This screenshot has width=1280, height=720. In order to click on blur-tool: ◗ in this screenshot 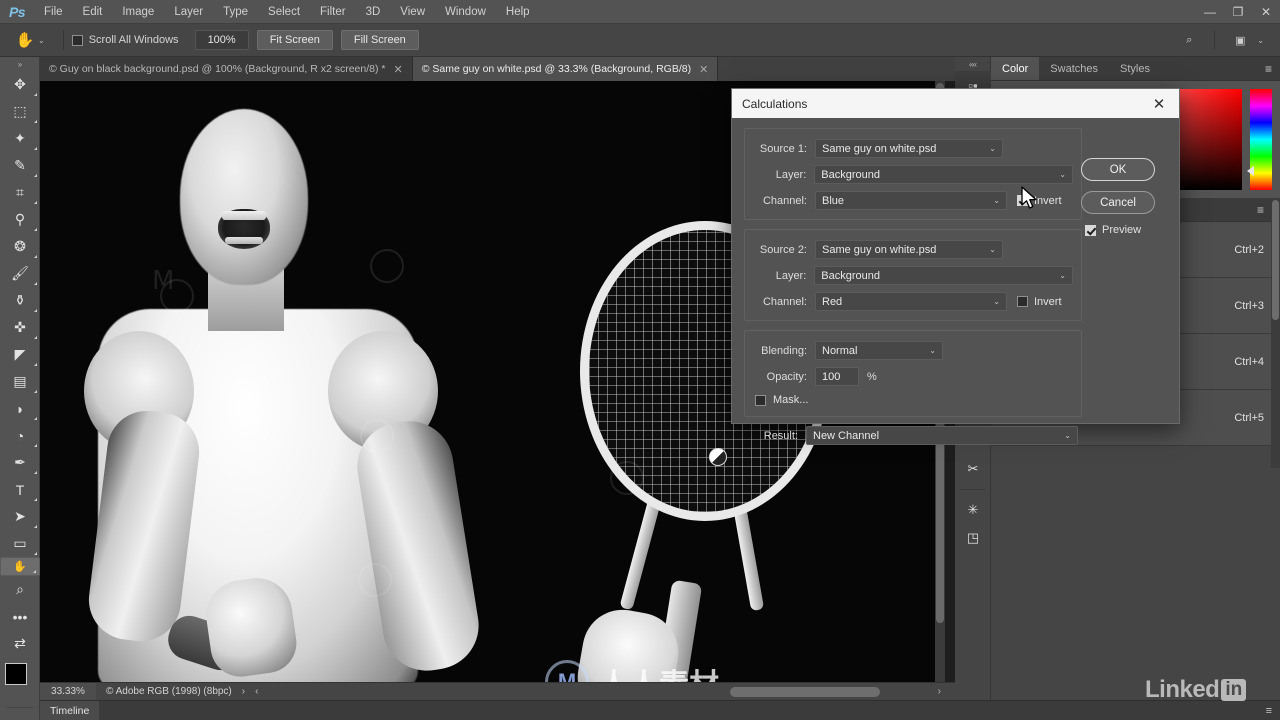, I will do `click(20, 408)`.